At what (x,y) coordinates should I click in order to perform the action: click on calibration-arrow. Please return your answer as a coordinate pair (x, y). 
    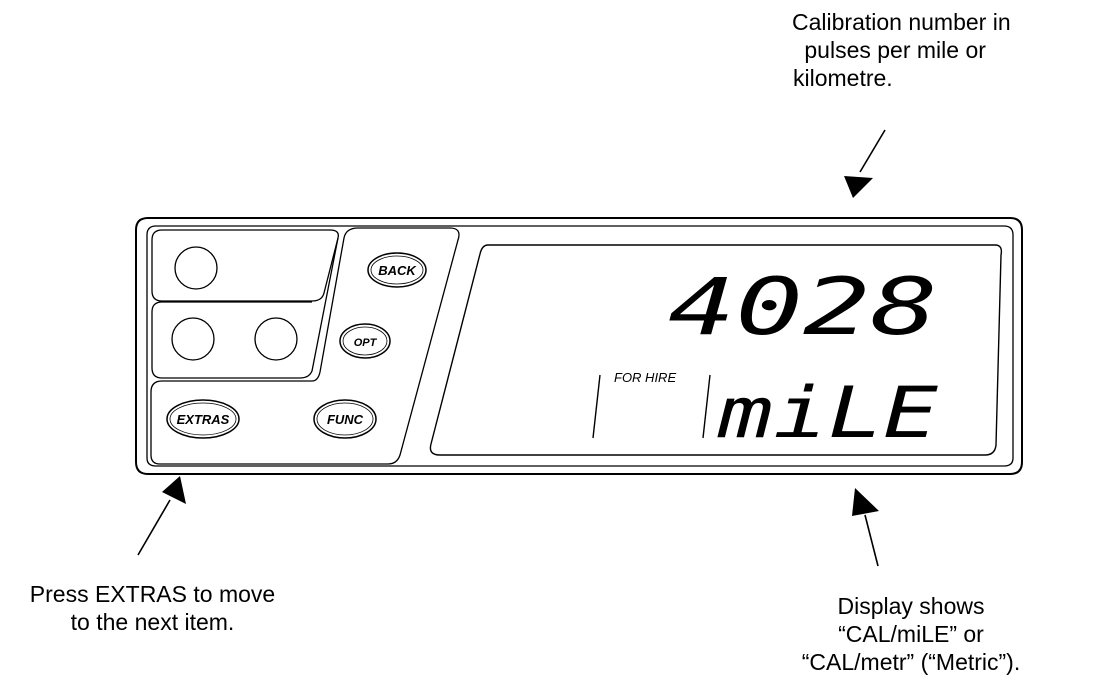
    Looking at the image, I should click on (865, 163).